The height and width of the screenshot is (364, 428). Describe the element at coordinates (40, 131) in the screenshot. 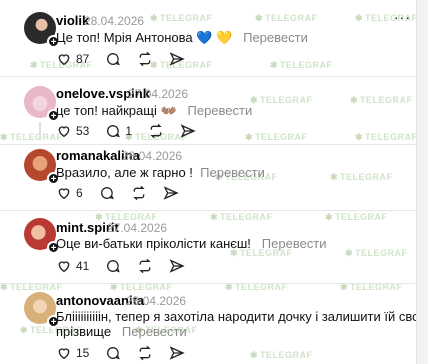

I see `thread-line` at that location.